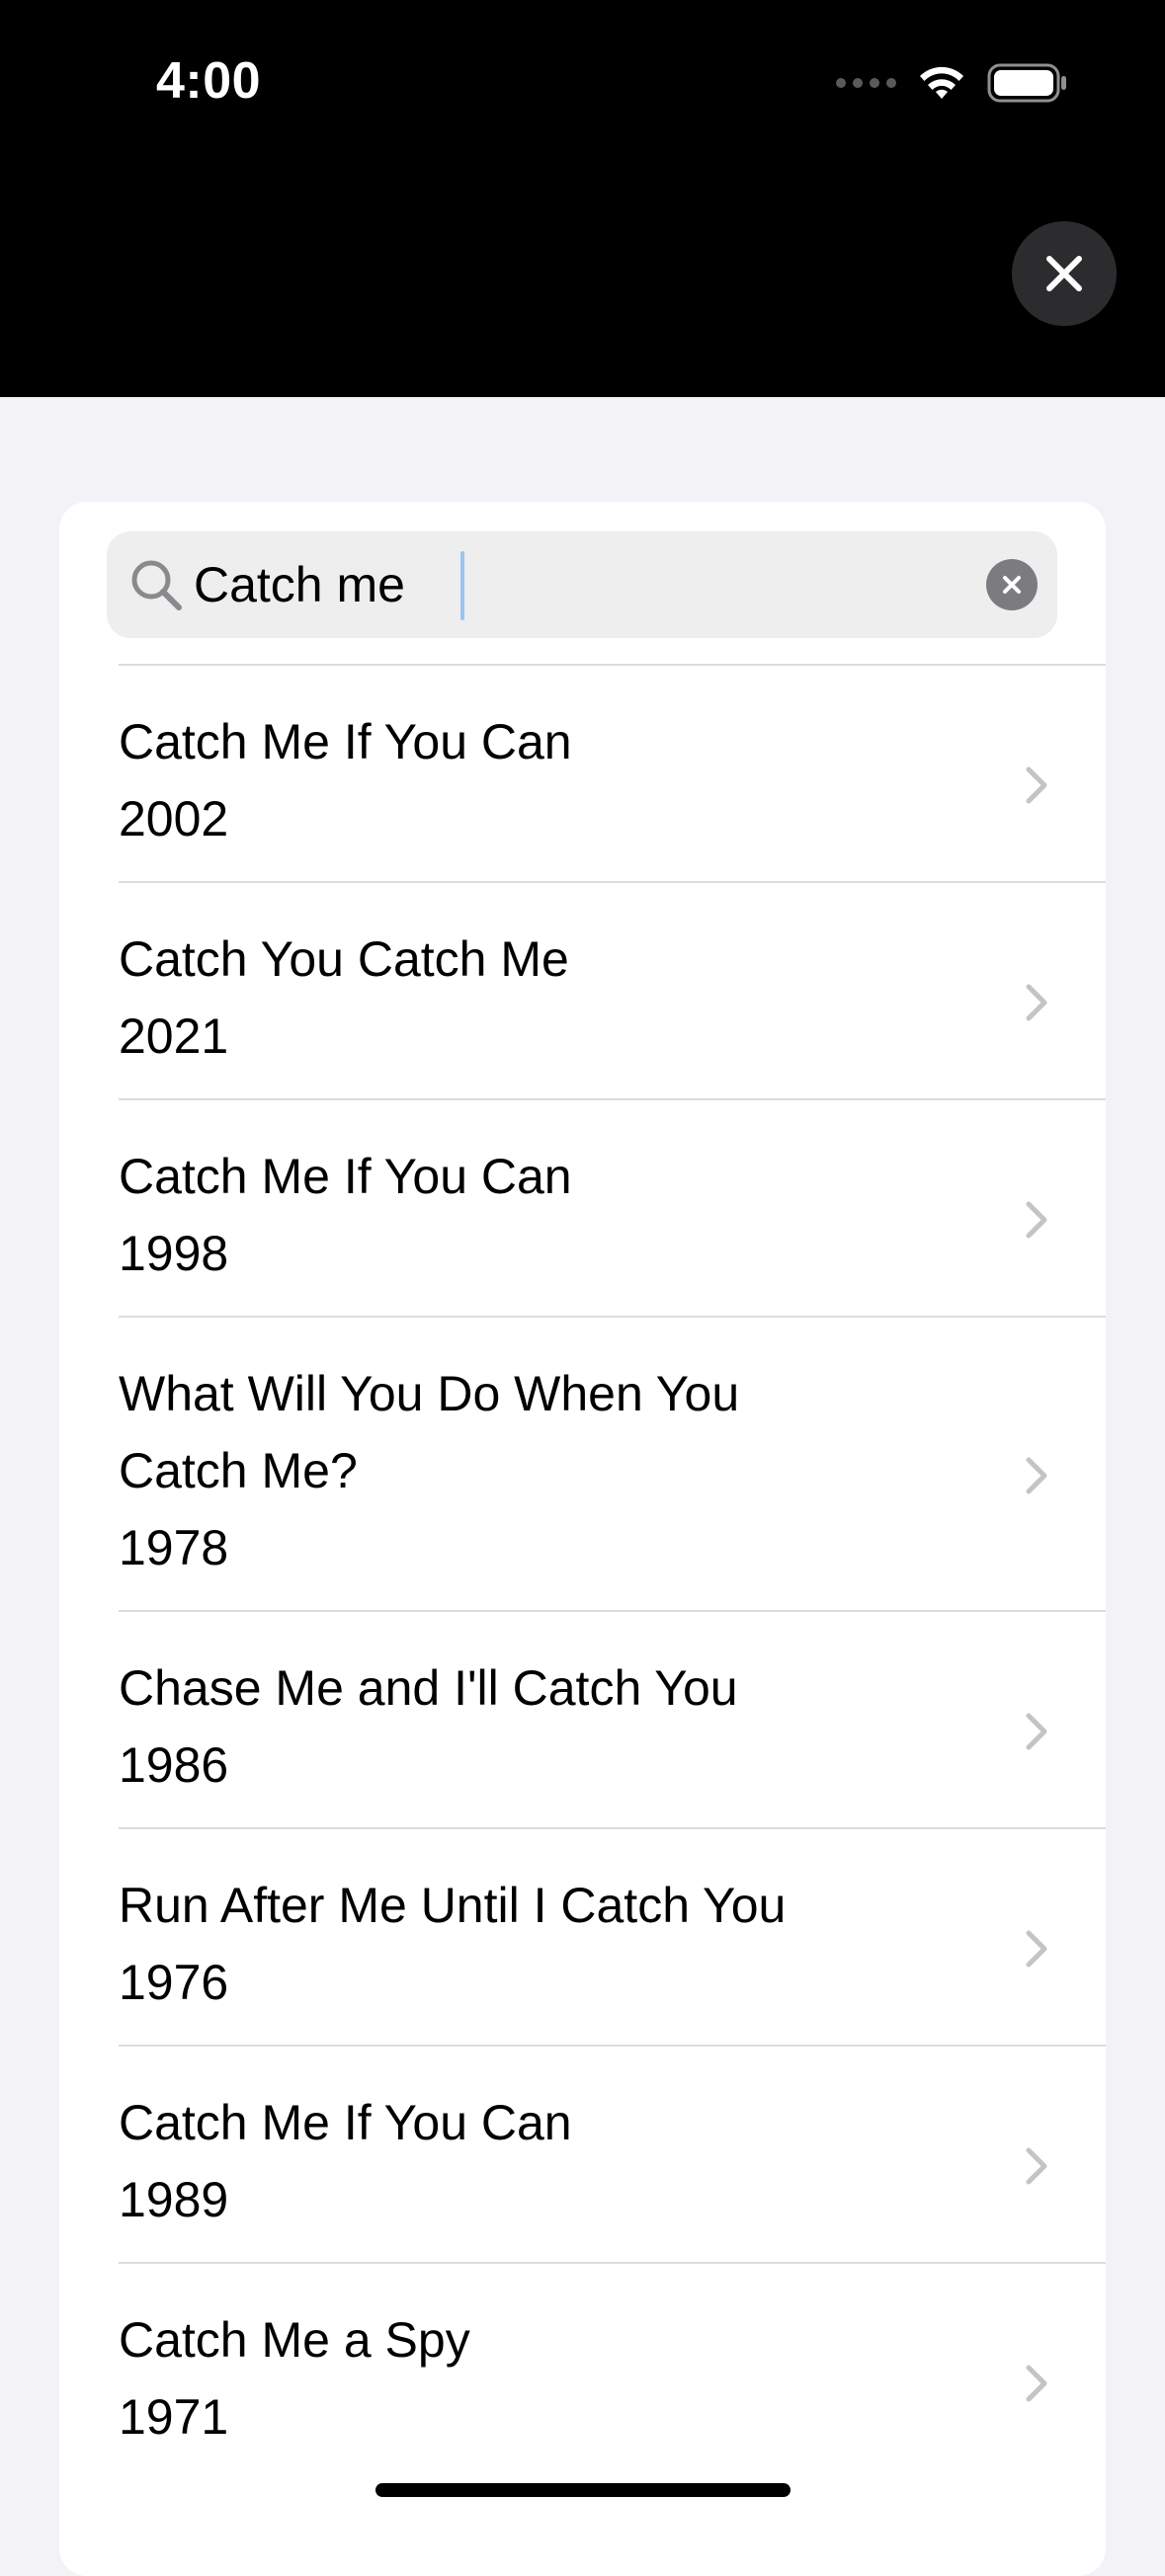 This screenshot has height=2576, width=1165. I want to click on result-title: Run After Me Until I Catch You, so click(453, 1905).